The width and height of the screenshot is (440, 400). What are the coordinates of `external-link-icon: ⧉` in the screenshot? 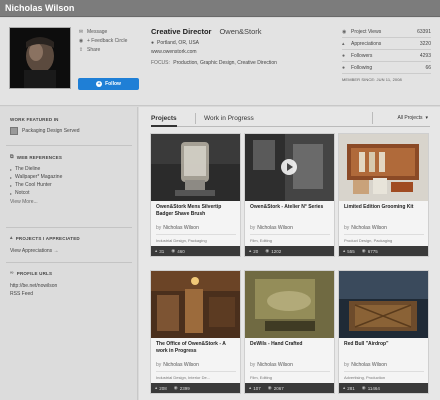 It's located at (12, 157).